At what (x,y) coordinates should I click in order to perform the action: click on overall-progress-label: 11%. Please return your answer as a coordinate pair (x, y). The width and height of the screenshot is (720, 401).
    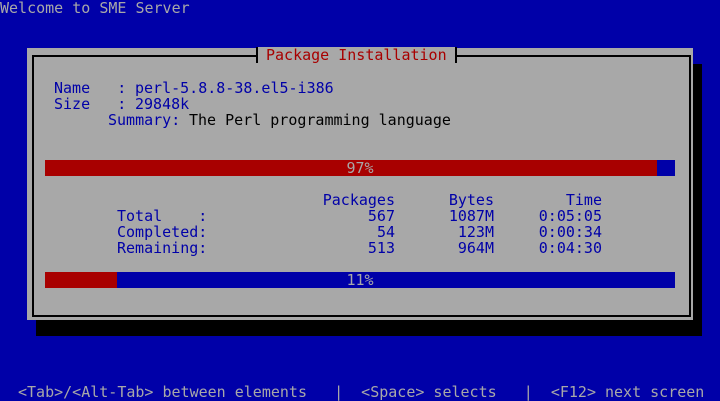
    Looking at the image, I should click on (360, 280).